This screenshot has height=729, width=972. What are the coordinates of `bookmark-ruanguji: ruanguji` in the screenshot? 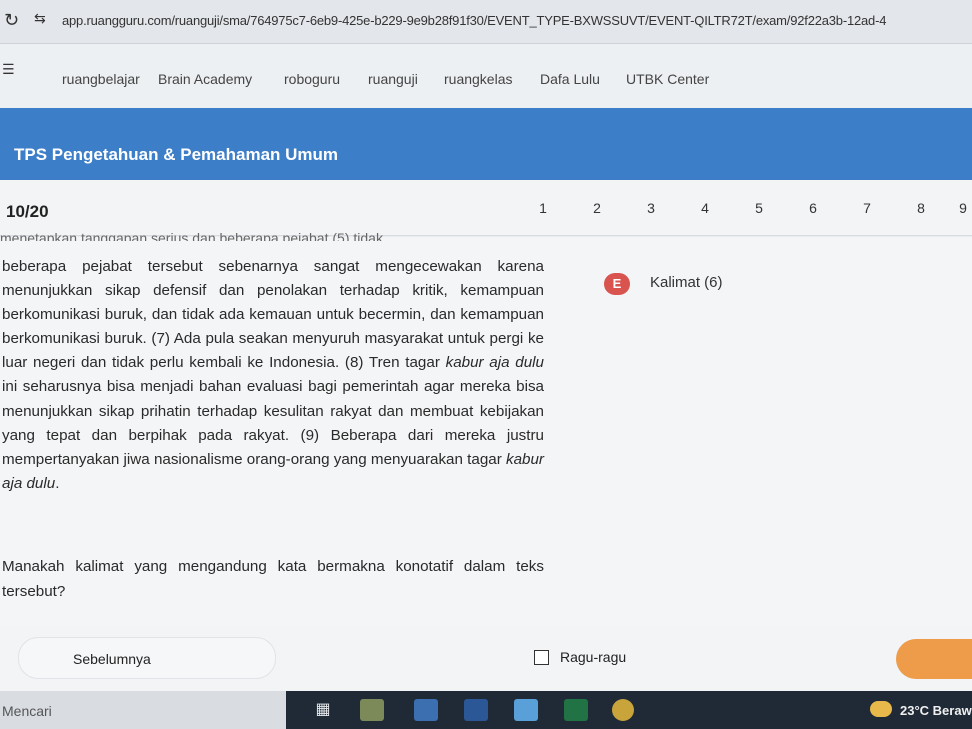 It's located at (393, 79).